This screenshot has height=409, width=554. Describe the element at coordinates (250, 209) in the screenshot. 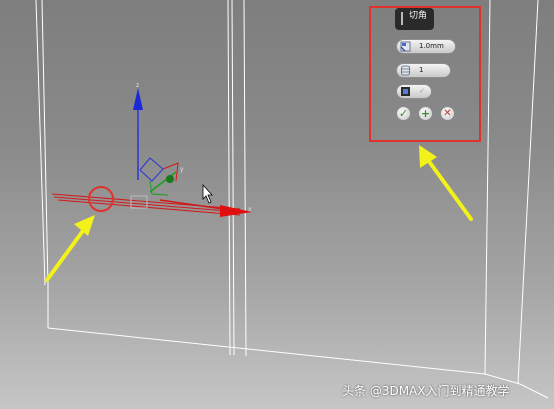

I see `axis-label-x: x` at that location.